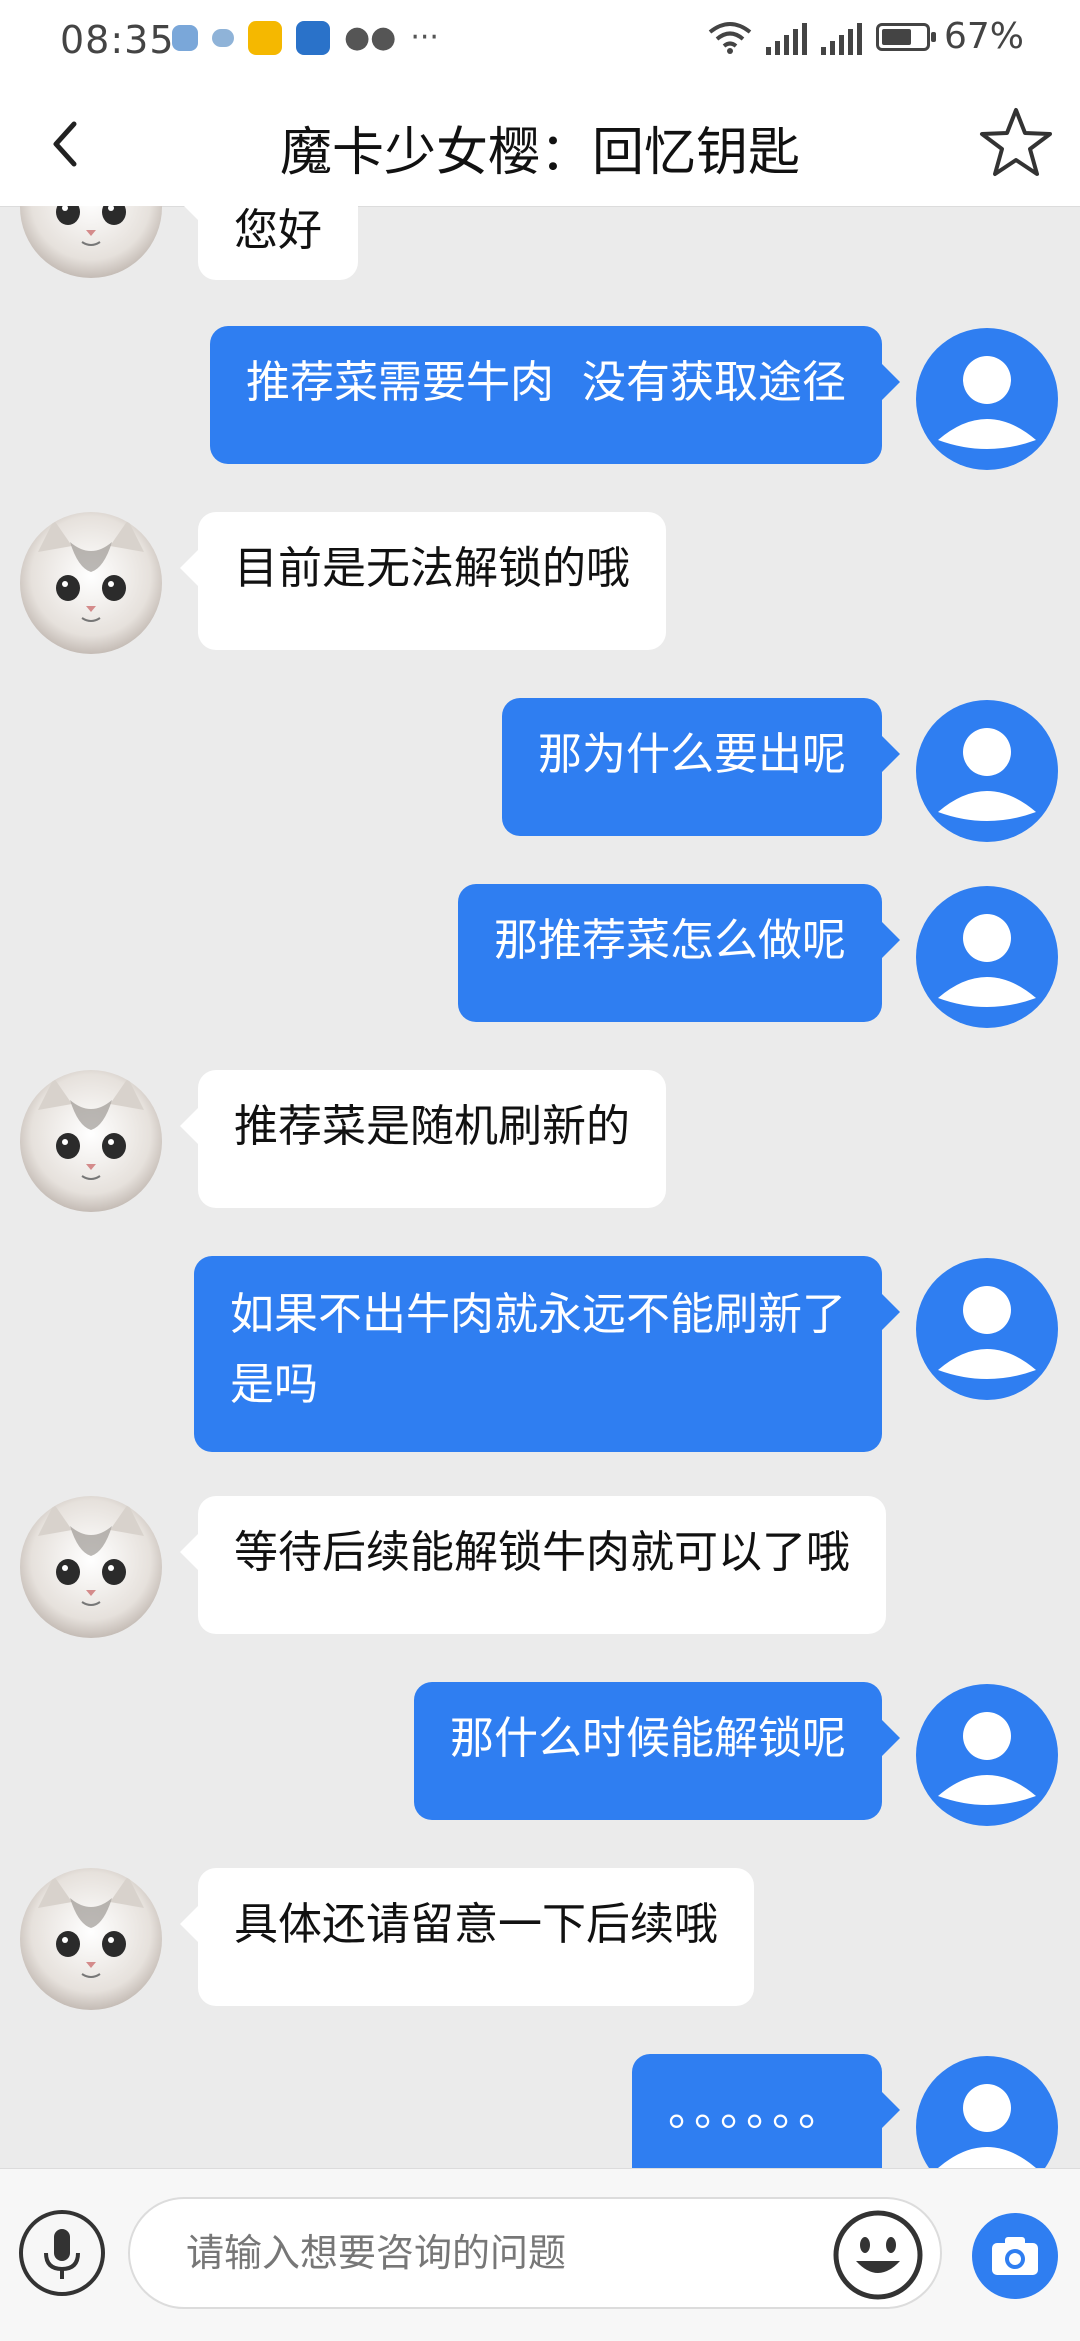 The height and width of the screenshot is (2341, 1080). What do you see at coordinates (766, 2111) in the screenshot?
I see `message-bubble-me: 。。。。。。` at bounding box center [766, 2111].